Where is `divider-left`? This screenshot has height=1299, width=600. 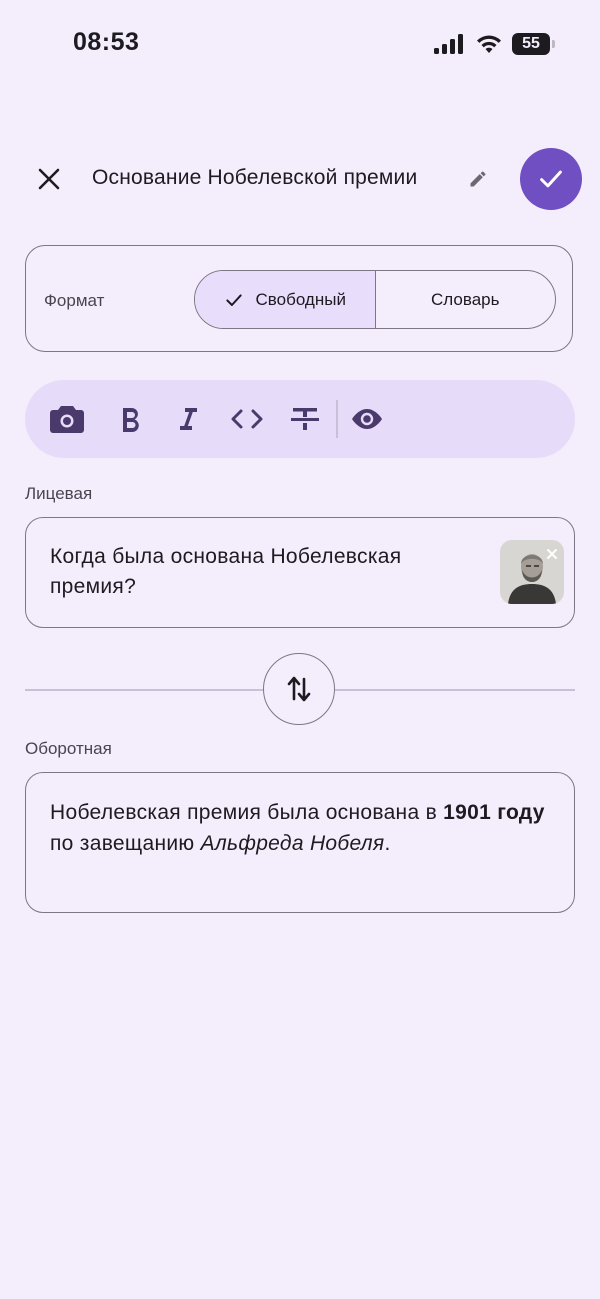 divider-left is located at coordinates (144, 690).